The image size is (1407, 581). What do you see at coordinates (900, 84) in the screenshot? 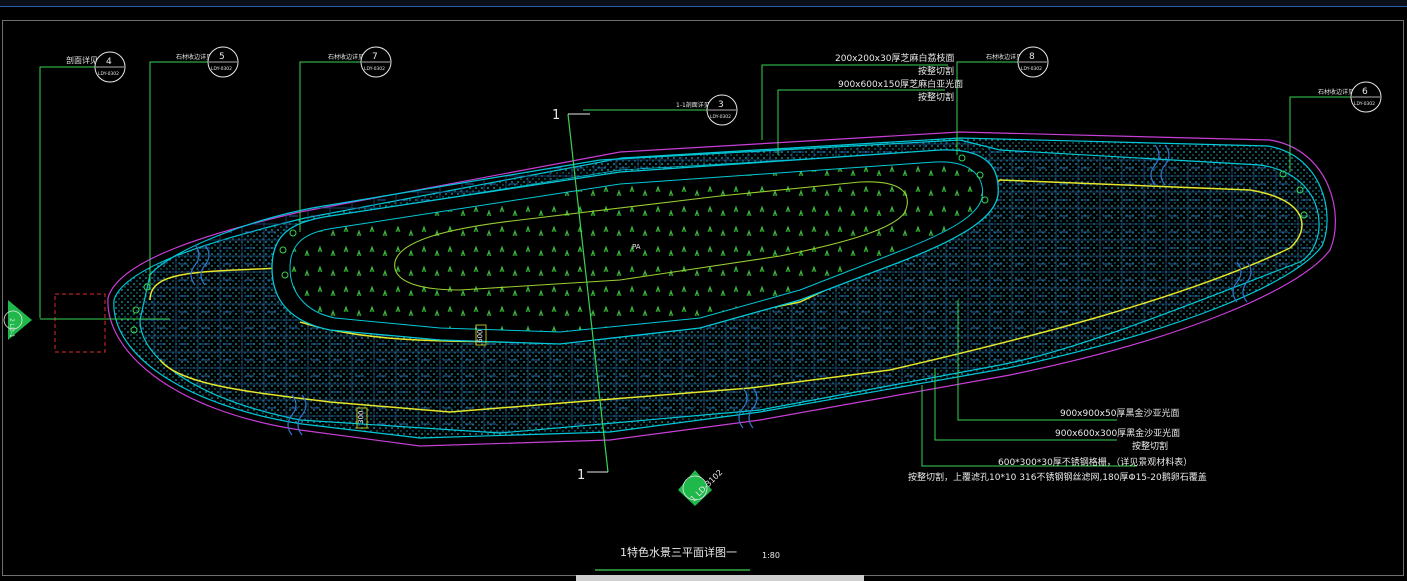
I see `note-top-2: 900x600x150厚芝麻白亚光面` at bounding box center [900, 84].